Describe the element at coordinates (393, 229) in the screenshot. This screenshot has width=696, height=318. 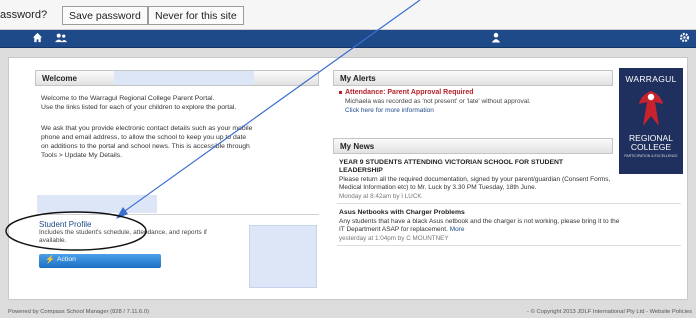
I see `news-body-line: IT Department ASAP for replacement.` at that location.